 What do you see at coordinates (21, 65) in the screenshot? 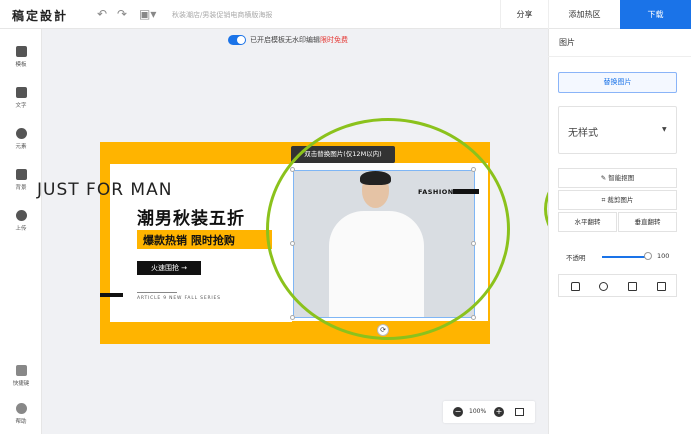
I see `sidebar-item-label: 模板` at bounding box center [21, 65].